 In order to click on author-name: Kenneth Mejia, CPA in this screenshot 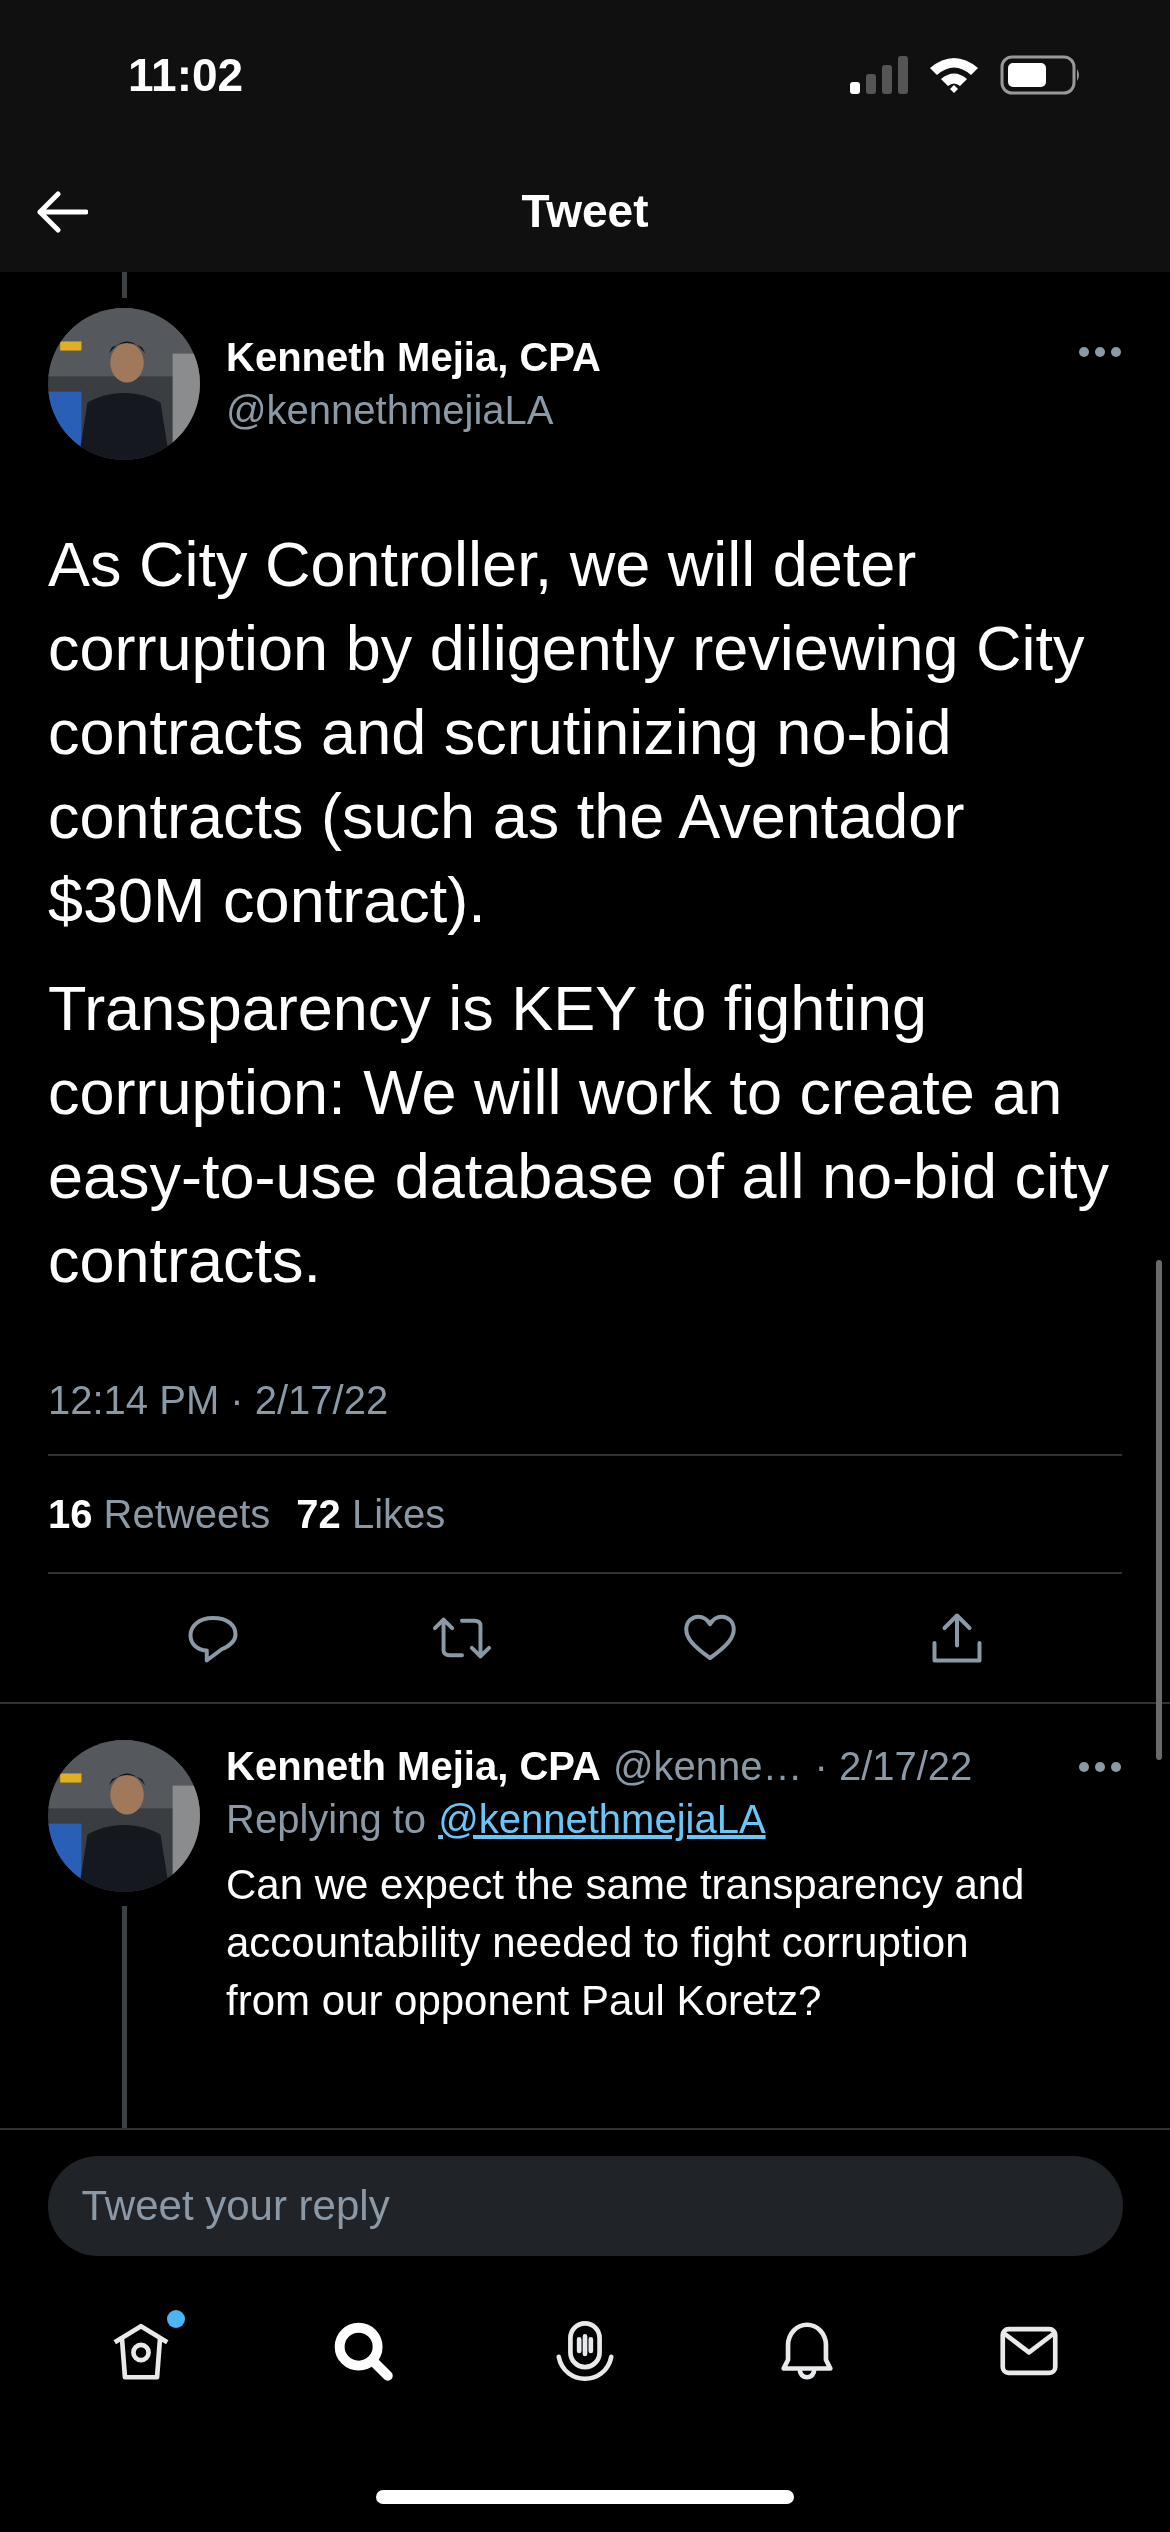, I will do `click(639, 357)`.